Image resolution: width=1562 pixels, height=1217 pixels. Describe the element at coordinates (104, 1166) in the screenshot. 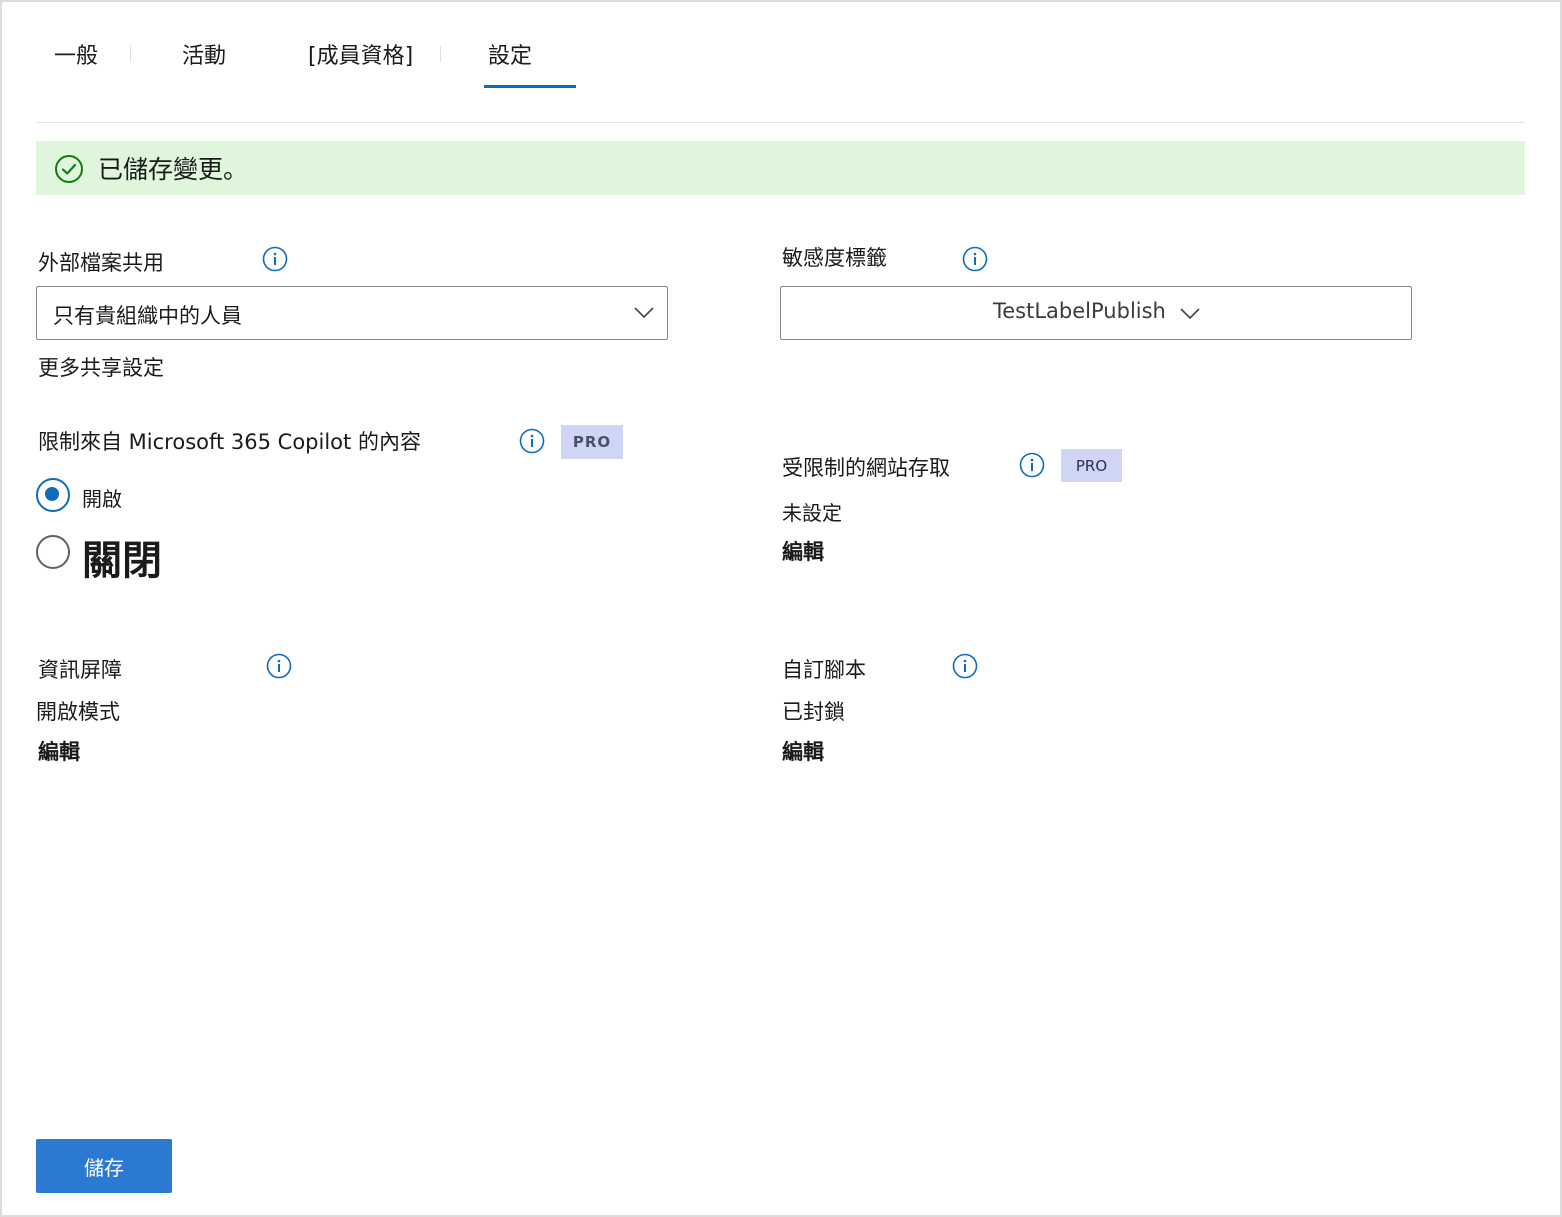

I see `save-button: 儲存` at that location.